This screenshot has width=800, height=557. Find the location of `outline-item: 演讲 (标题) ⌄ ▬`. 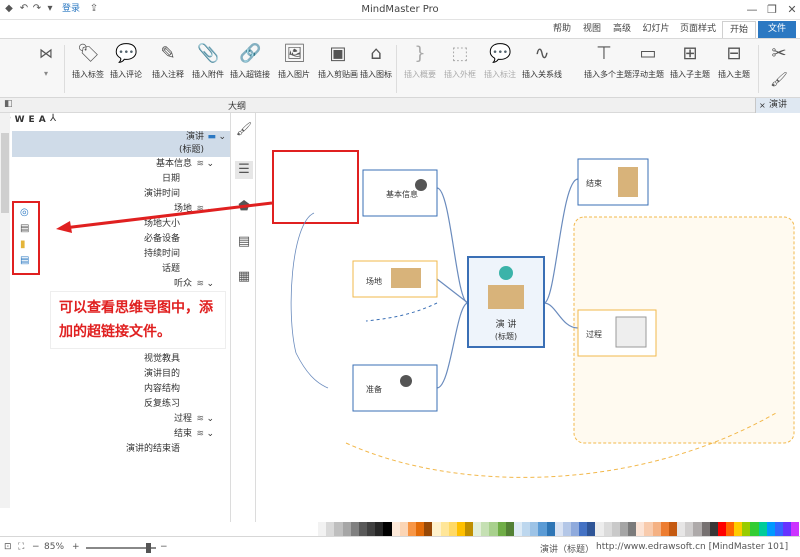

outline-item: 演讲 (标题) ⌄ ▬ is located at coordinates (121, 144).